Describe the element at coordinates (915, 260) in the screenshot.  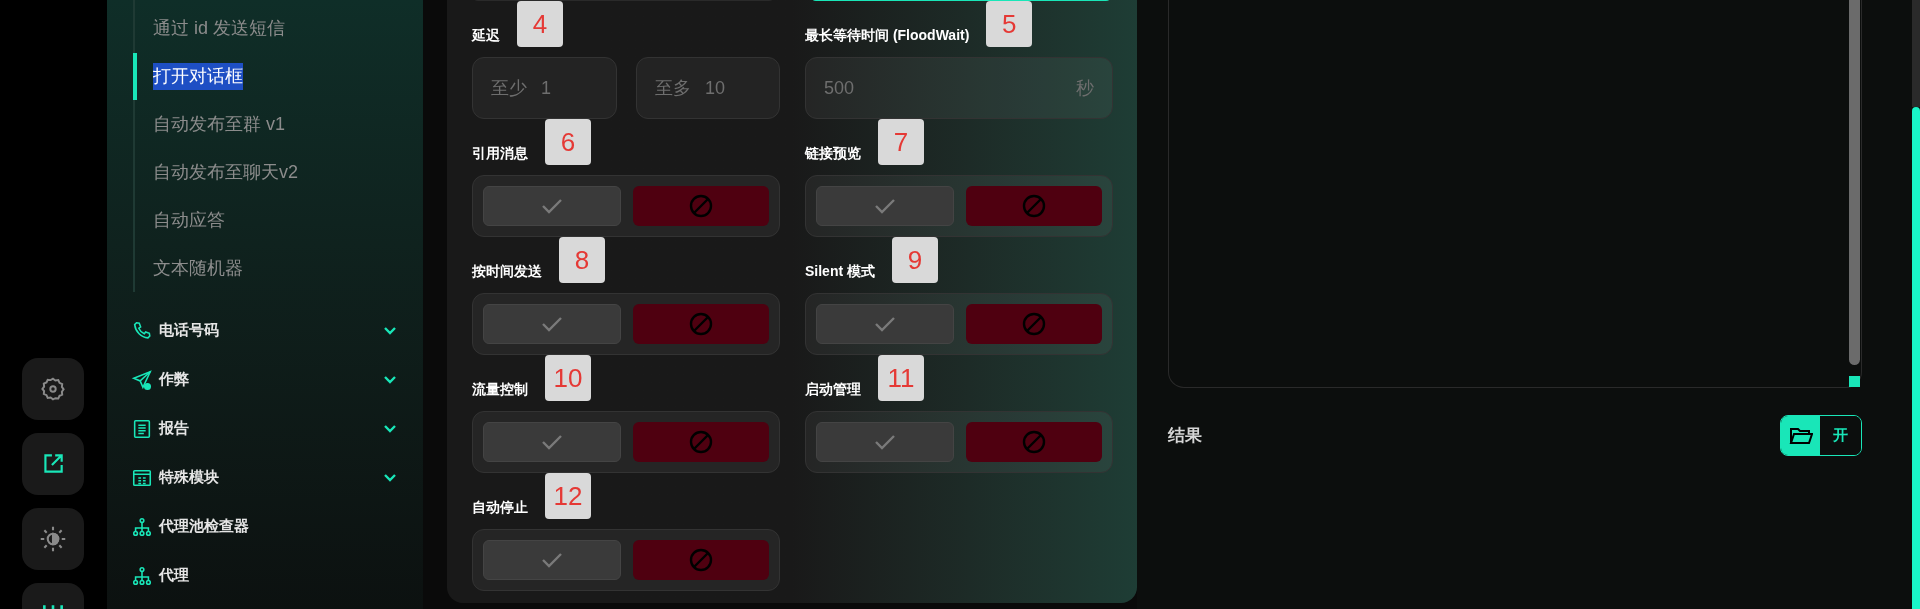
I see `number-badge: 9` at that location.